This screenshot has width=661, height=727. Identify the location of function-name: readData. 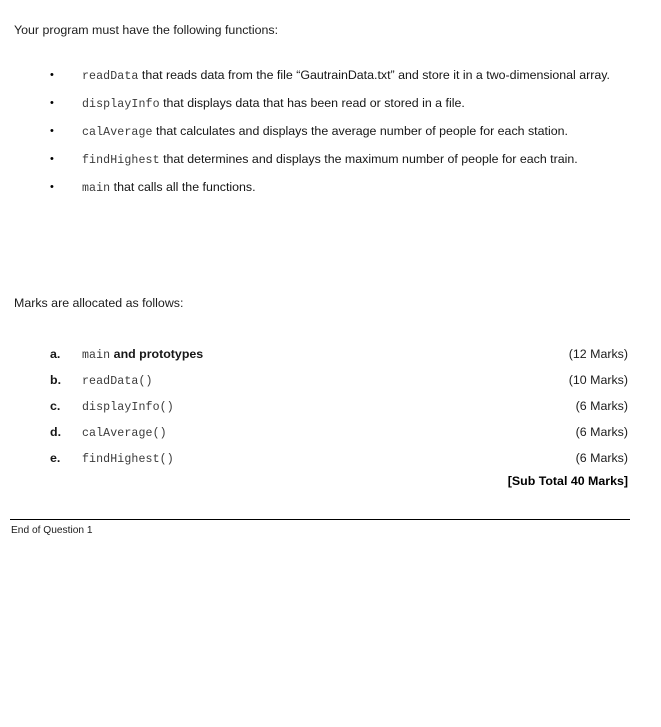
(110, 76).